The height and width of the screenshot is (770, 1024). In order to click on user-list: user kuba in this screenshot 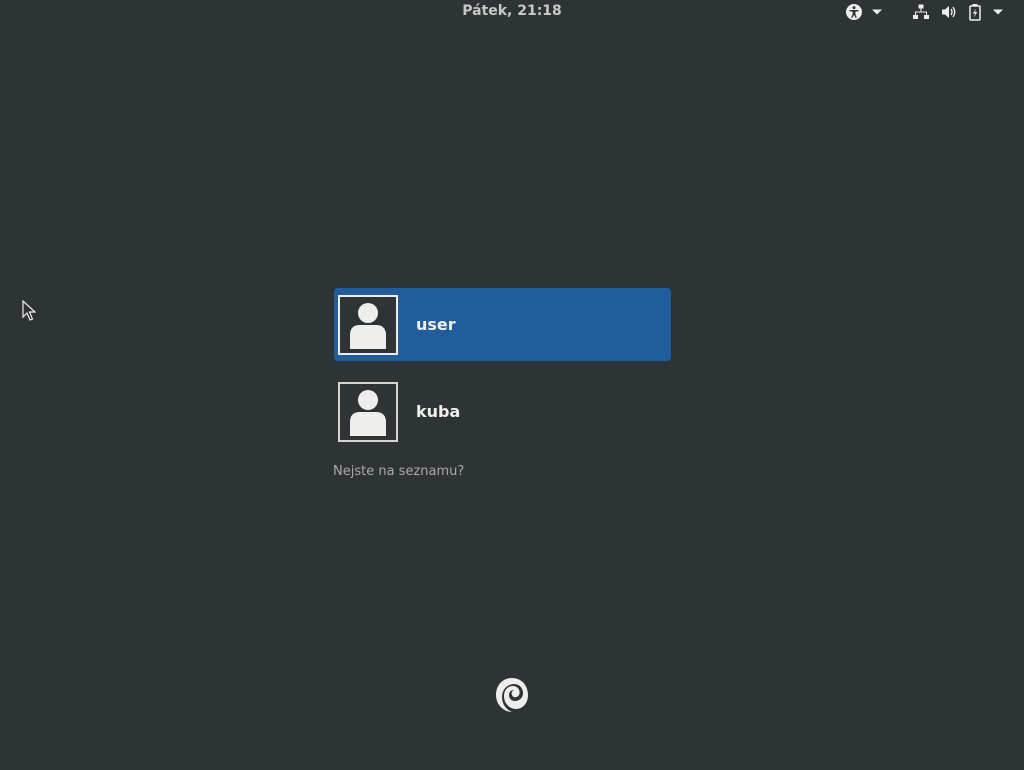, I will do `click(502, 375)`.